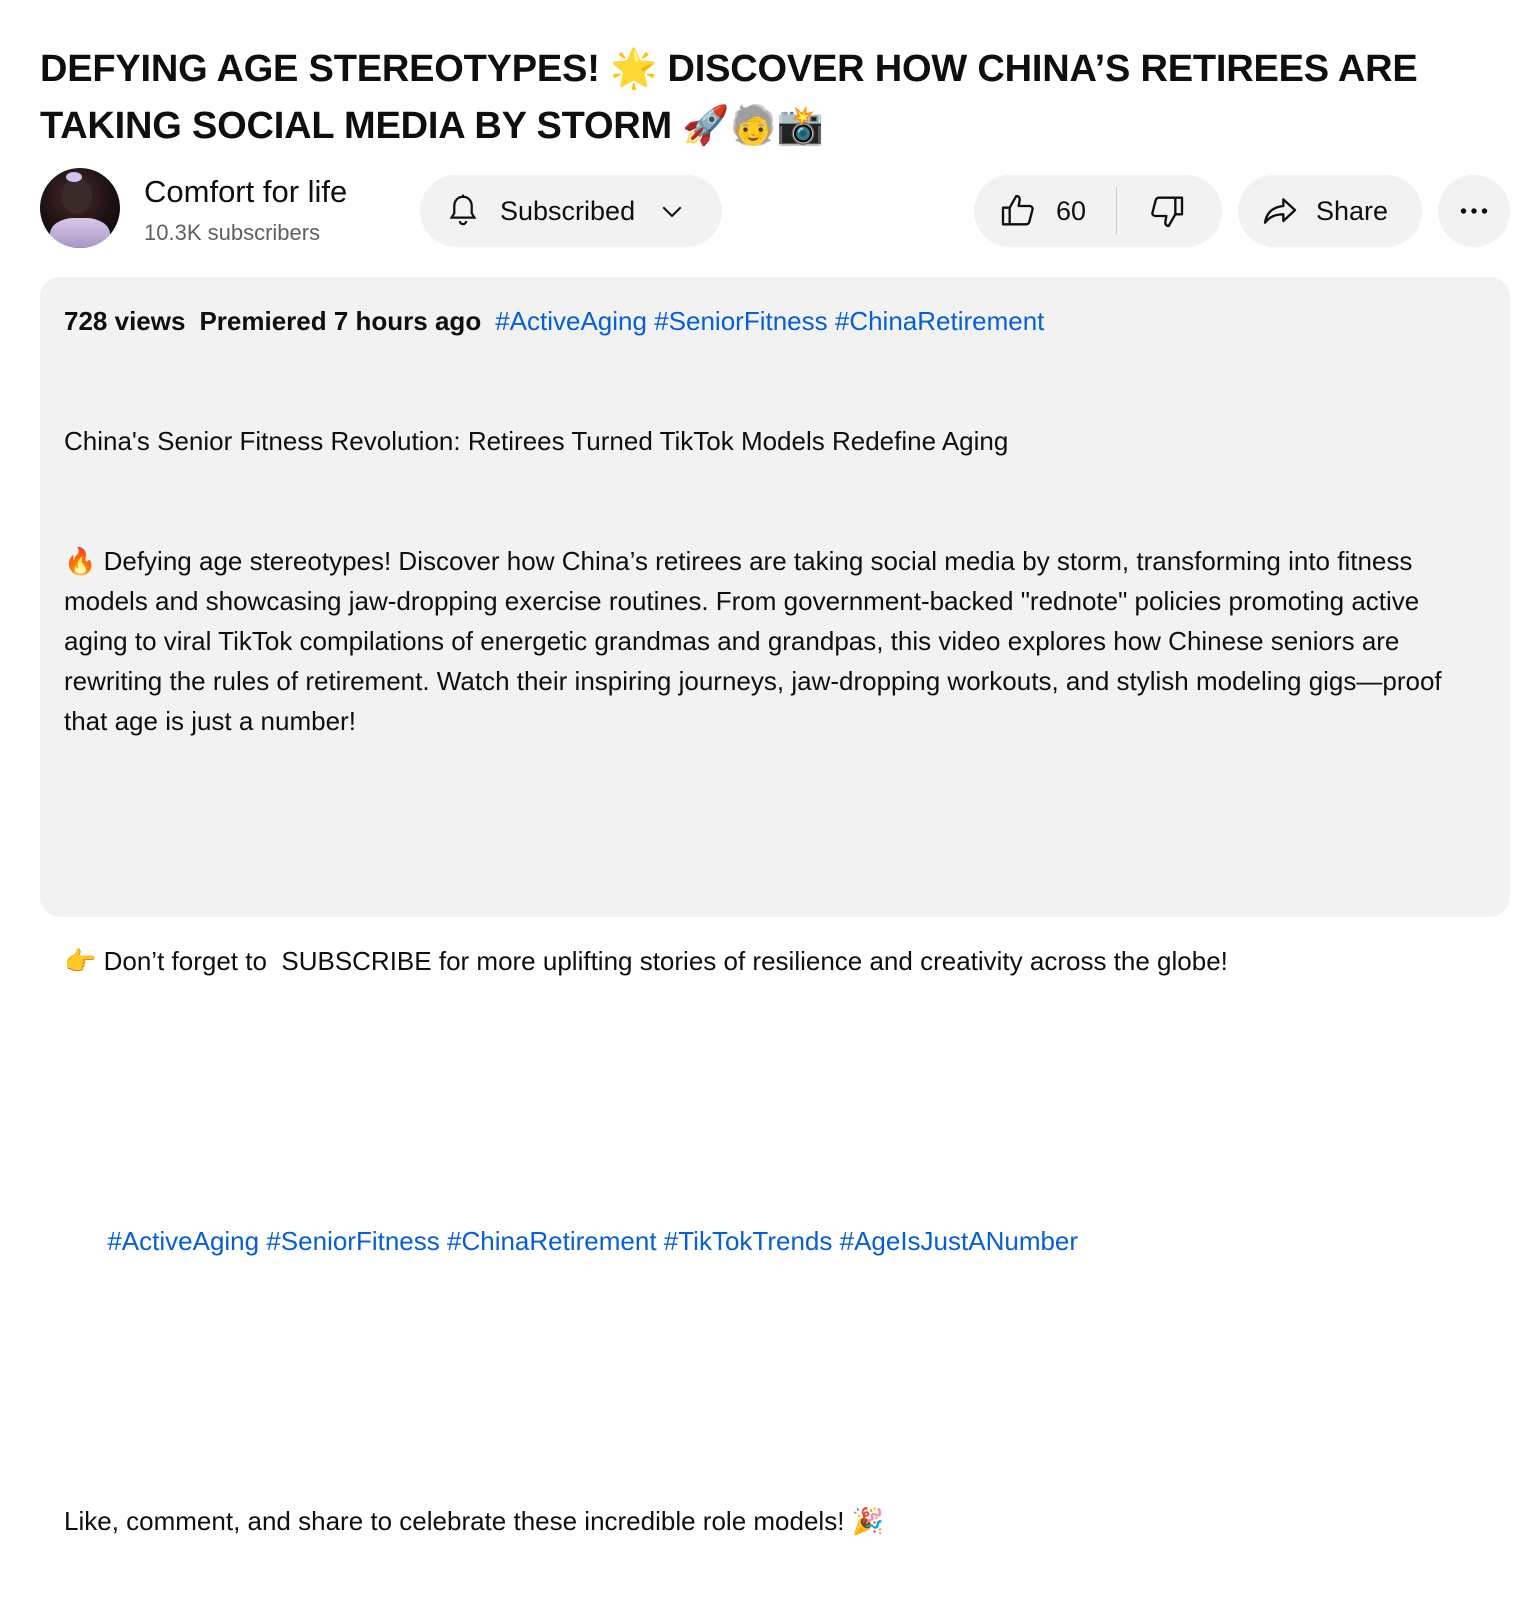  I want to click on meta-tag-link: #ActiveAging, so click(571, 321).